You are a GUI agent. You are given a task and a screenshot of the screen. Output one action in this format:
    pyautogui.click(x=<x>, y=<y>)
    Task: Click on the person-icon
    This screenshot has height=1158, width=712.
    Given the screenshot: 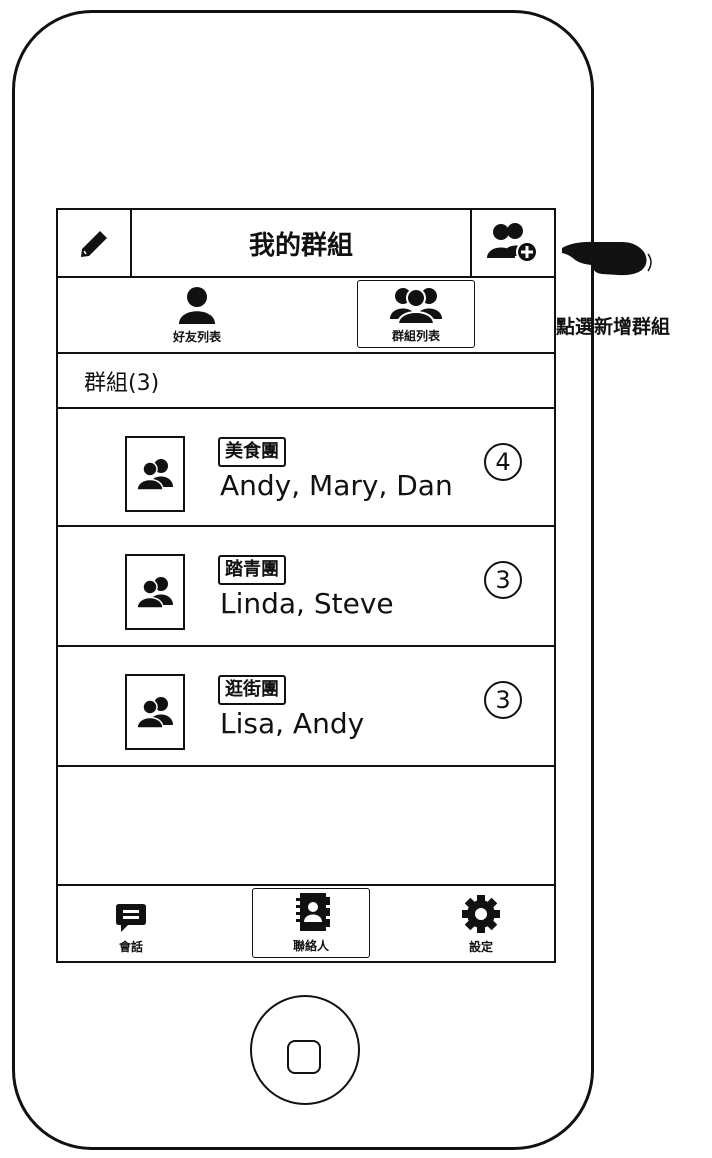 What is the action you would take?
    pyautogui.click(x=197, y=305)
    